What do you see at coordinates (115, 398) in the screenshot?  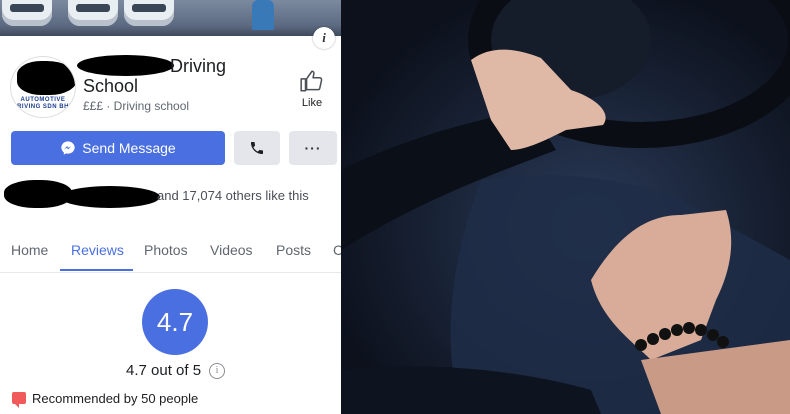 I see `recommendation-count: Recommended by 50 people` at bounding box center [115, 398].